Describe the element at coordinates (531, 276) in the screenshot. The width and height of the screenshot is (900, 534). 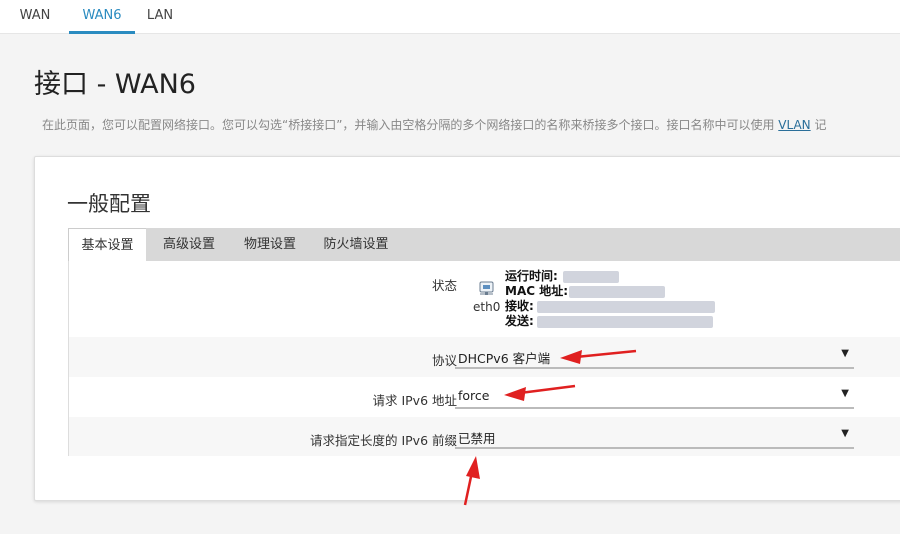
I see `uptime-label: 运行时间:` at that location.